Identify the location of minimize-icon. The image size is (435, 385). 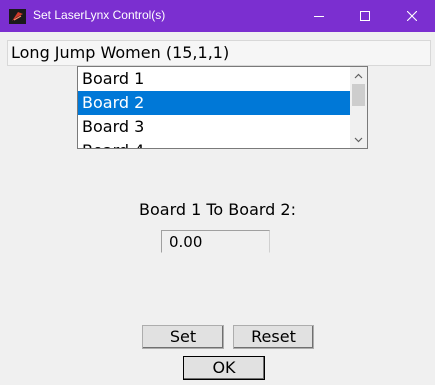
(319, 16).